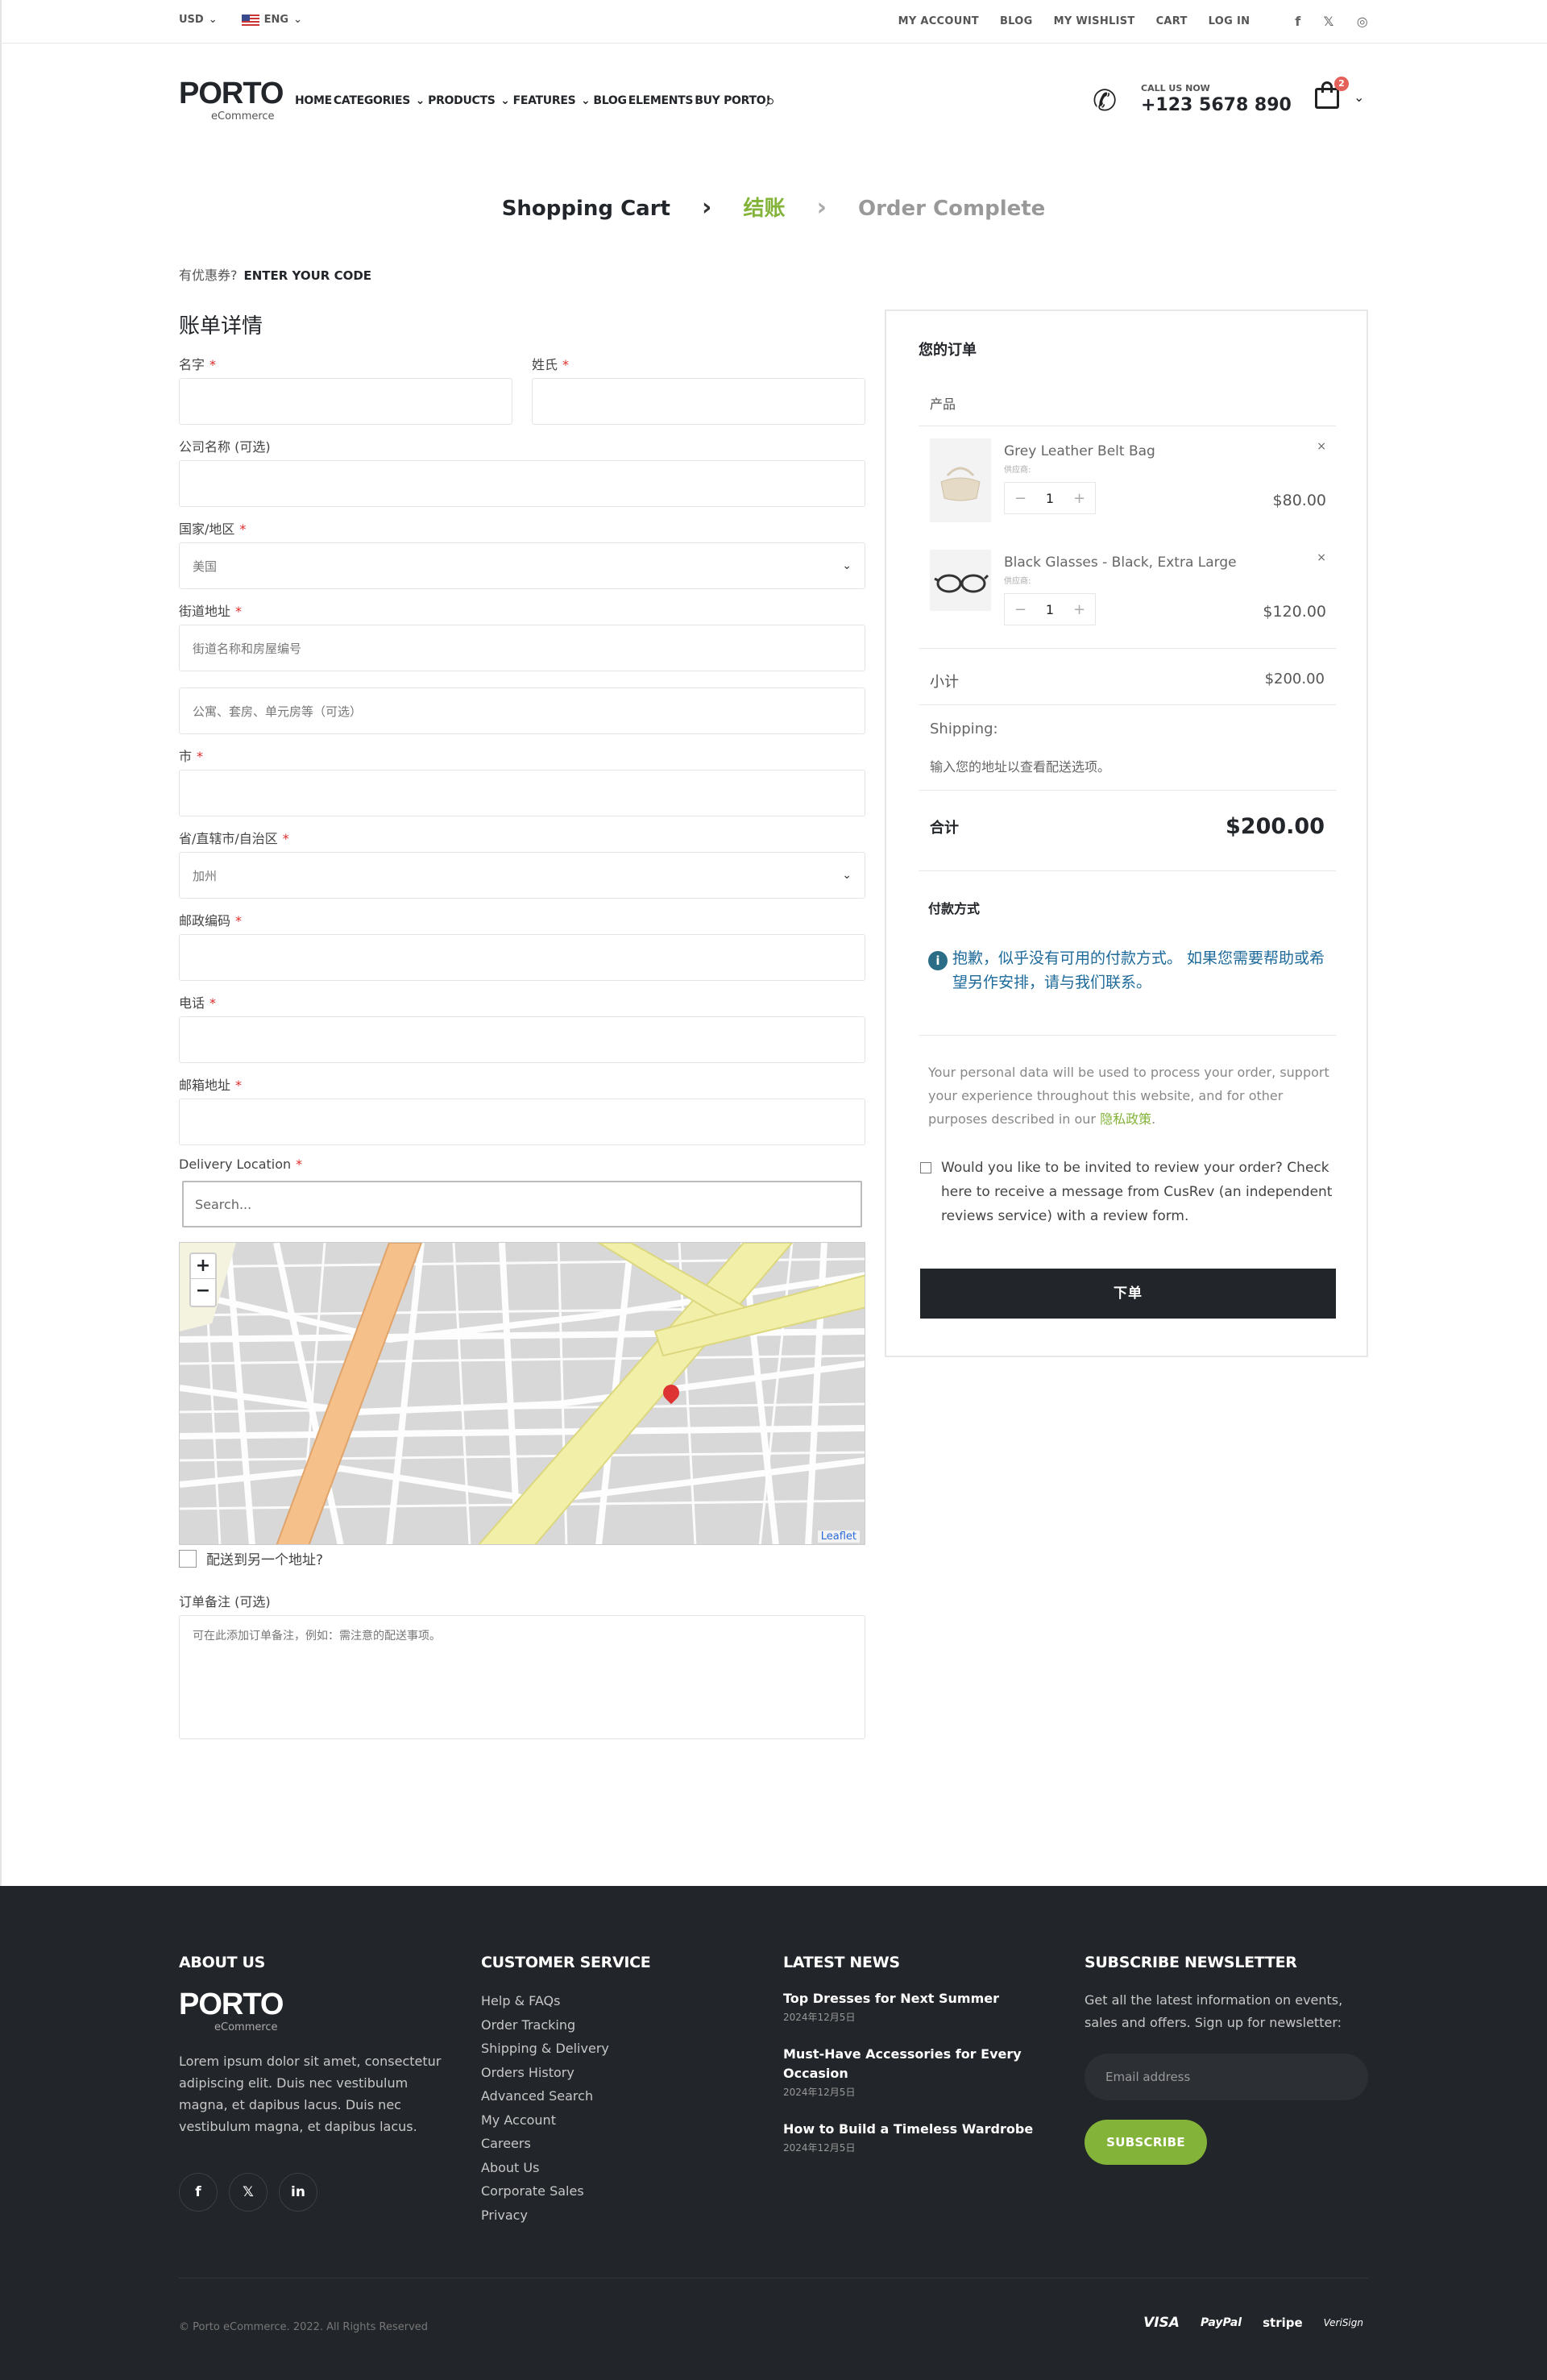 The width and height of the screenshot is (1547, 2380). Describe the element at coordinates (203, 1291) in the screenshot. I see `zoom-out-button: −` at that location.